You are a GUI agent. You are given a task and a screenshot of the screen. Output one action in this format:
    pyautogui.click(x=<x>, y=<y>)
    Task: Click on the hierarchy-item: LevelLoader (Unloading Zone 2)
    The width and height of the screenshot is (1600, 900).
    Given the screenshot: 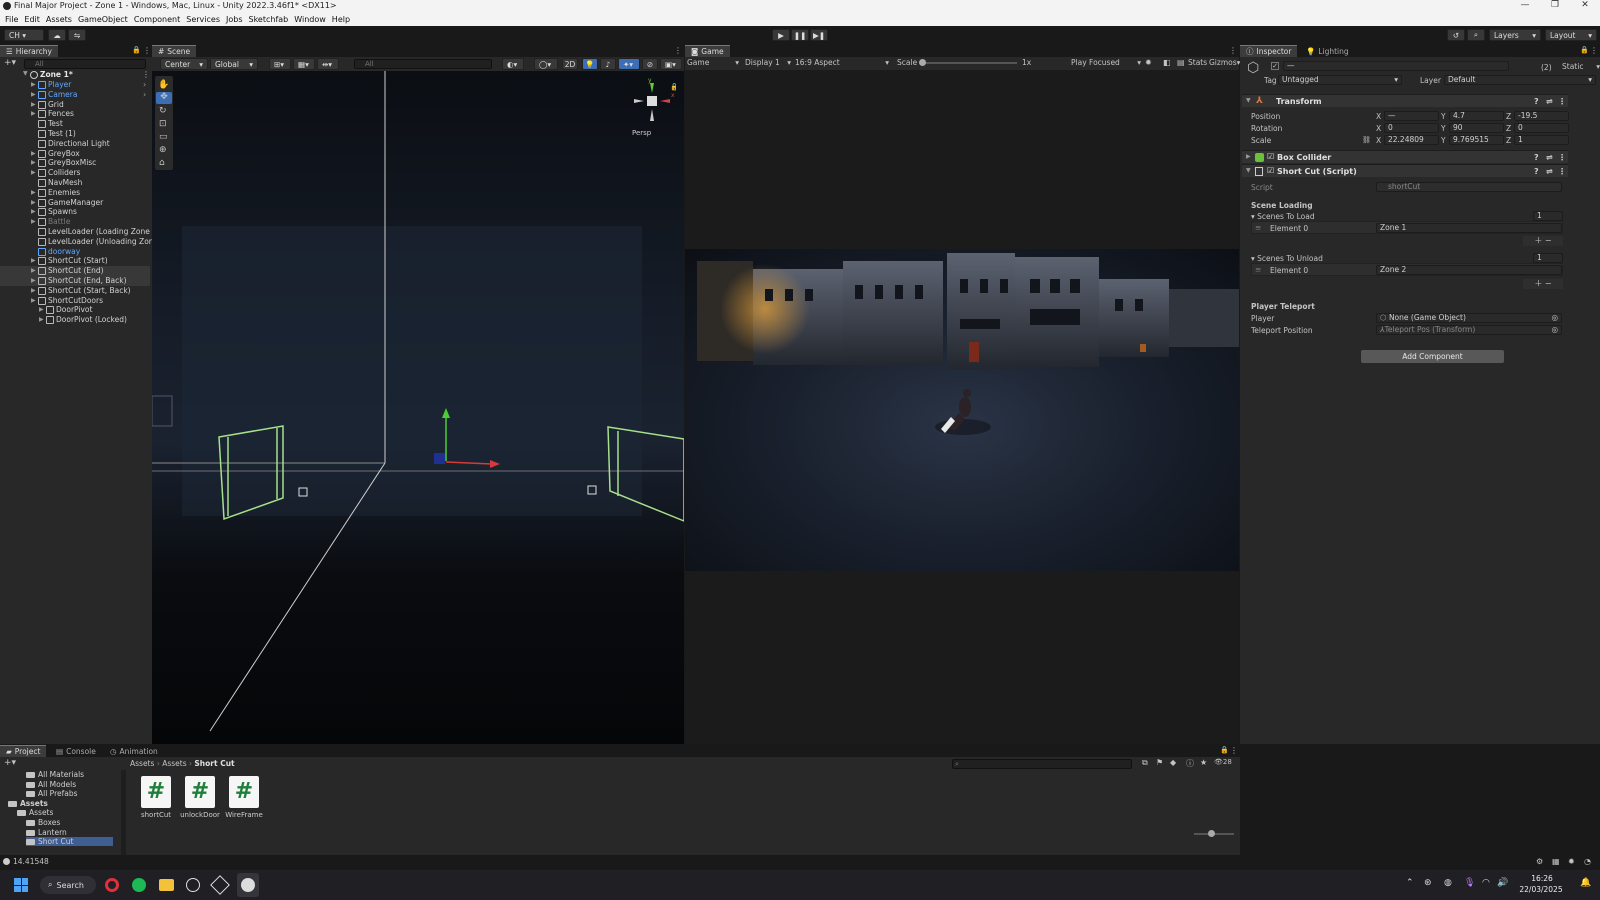 What is the action you would take?
    pyautogui.click(x=84, y=242)
    